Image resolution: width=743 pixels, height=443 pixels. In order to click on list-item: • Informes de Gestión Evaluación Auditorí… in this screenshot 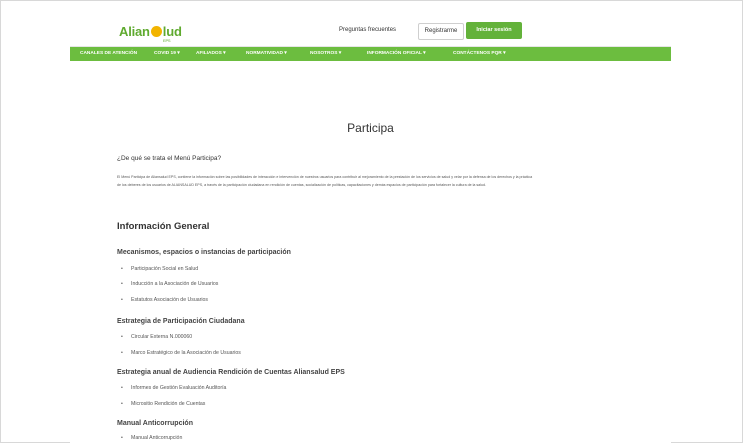, I will do `click(173, 388)`.